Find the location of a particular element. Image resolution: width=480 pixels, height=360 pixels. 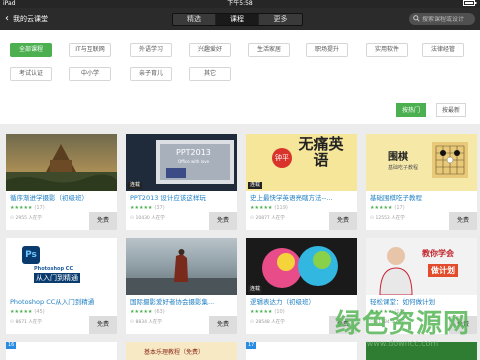

learner-count-text: 8834 人在学 is located at coordinates (148, 322).